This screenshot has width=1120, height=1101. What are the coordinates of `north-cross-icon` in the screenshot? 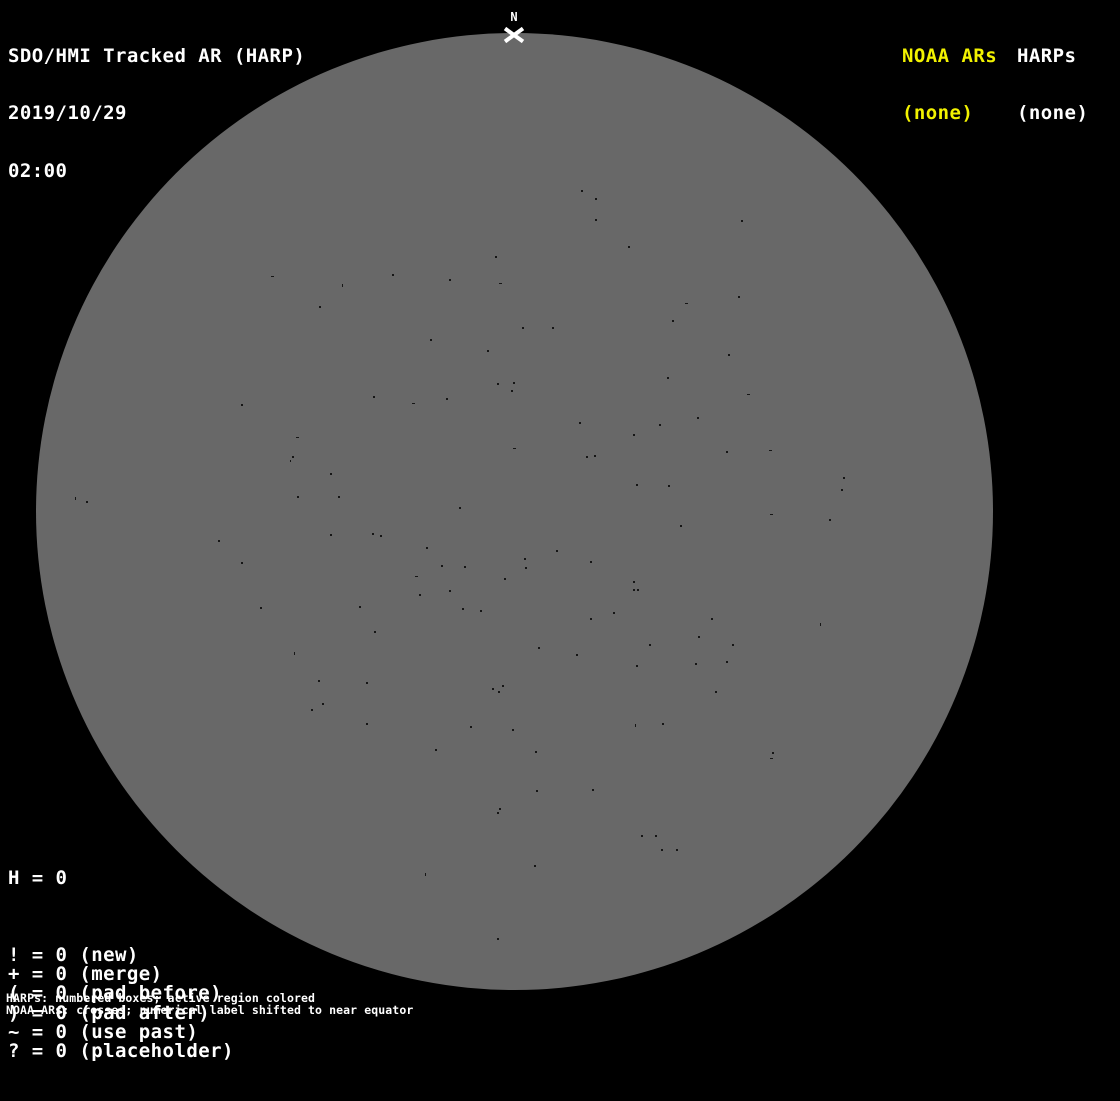 It's located at (514, 35).